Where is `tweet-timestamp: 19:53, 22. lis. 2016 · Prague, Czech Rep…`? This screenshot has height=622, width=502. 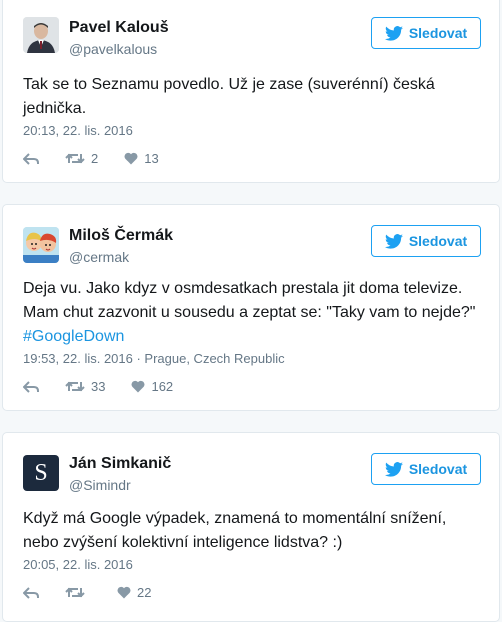 tweet-timestamp: 19:53, 22. lis. 2016 · Prague, Czech Rep… is located at coordinates (154, 358).